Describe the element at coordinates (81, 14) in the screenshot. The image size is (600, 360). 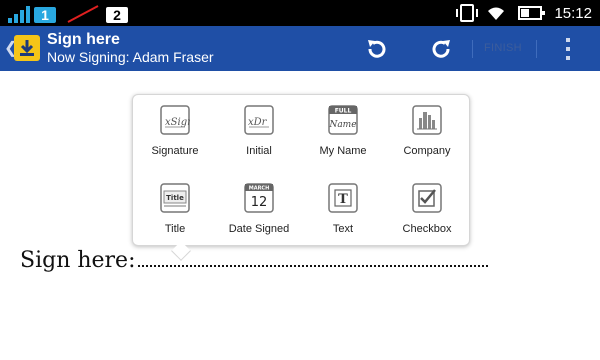
I see `no-signal-icon` at that location.